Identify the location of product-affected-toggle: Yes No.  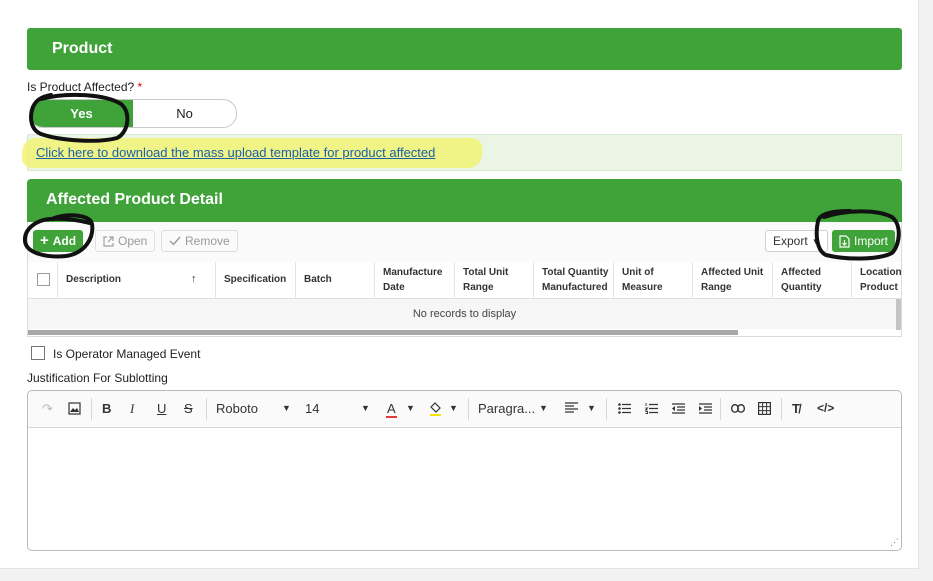
(133, 113).